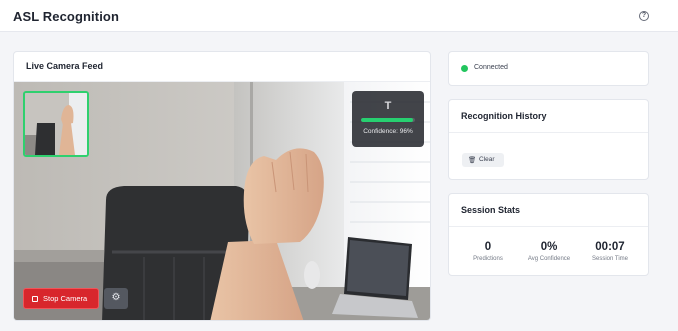 The height and width of the screenshot is (331, 678). I want to click on preview-thumbnail-image, so click(56, 124).